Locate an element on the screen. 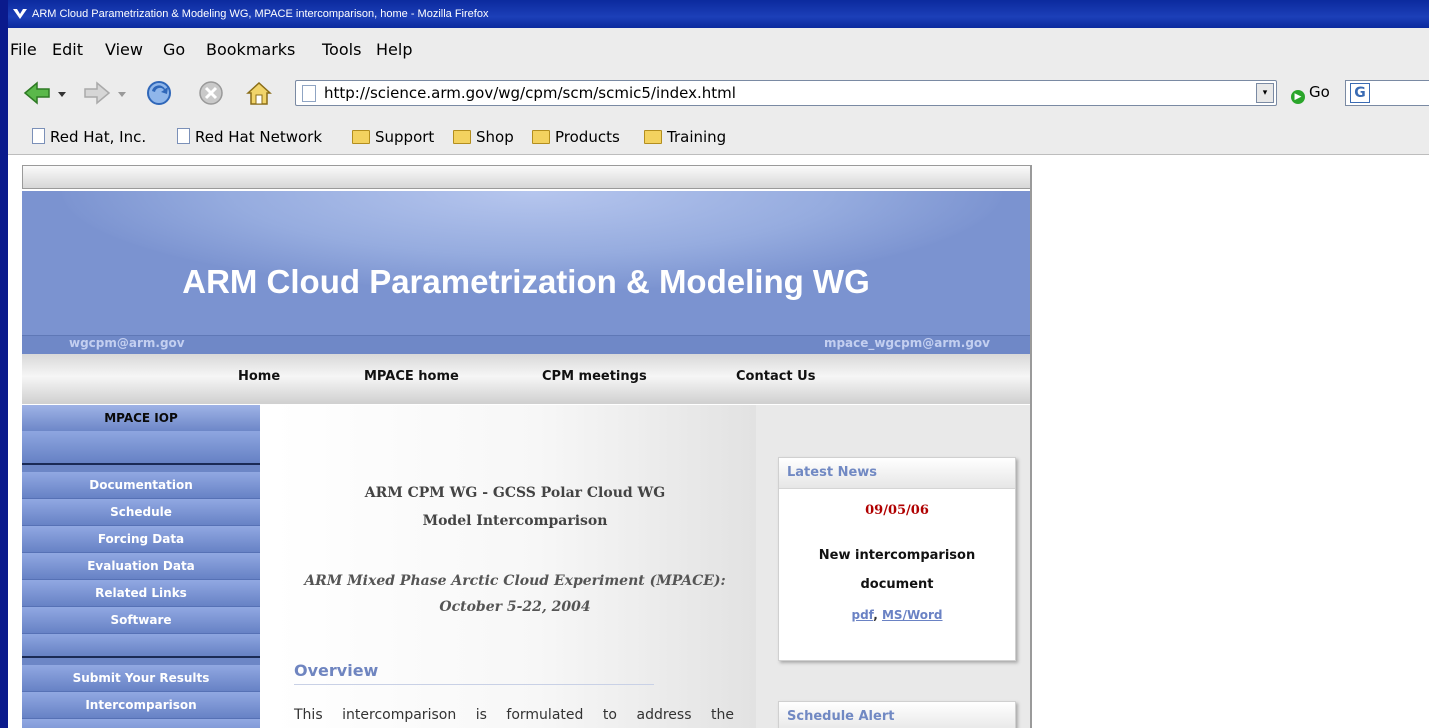 This screenshot has width=1429, height=728. page-right-border is located at coordinates (1031, 446).